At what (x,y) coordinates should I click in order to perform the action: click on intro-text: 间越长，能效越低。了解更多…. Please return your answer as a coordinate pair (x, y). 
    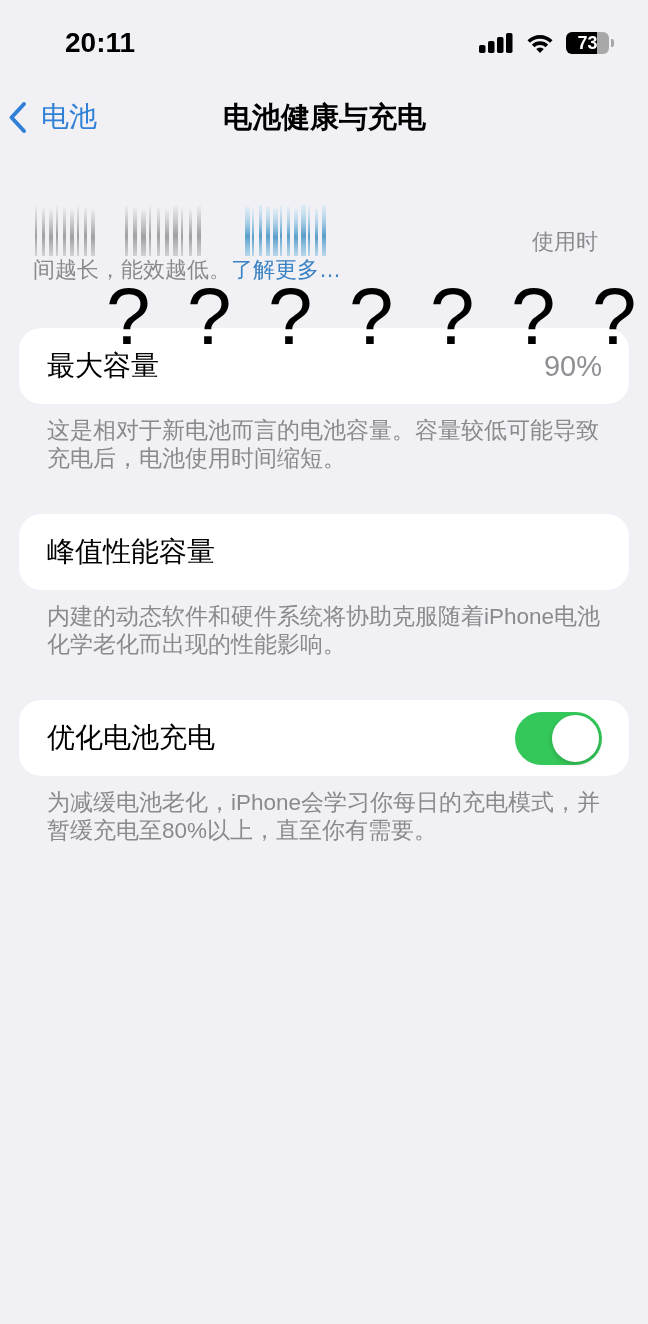
    Looking at the image, I should click on (187, 270).